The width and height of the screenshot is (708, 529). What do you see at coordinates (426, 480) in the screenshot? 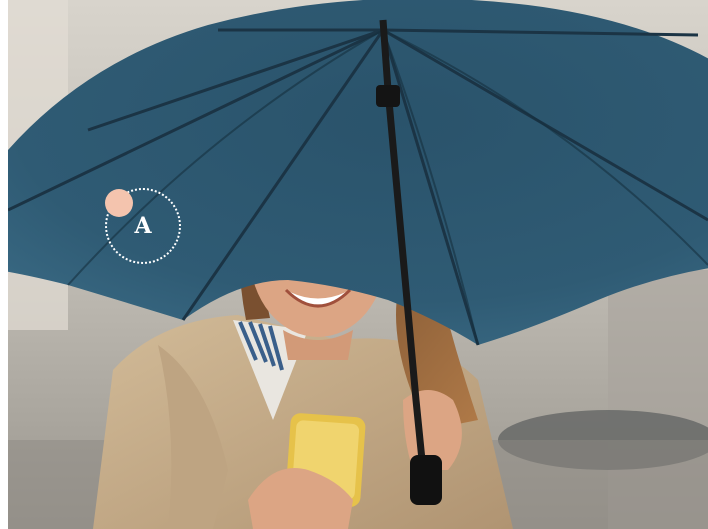
I see `umbrella-handle` at bounding box center [426, 480].